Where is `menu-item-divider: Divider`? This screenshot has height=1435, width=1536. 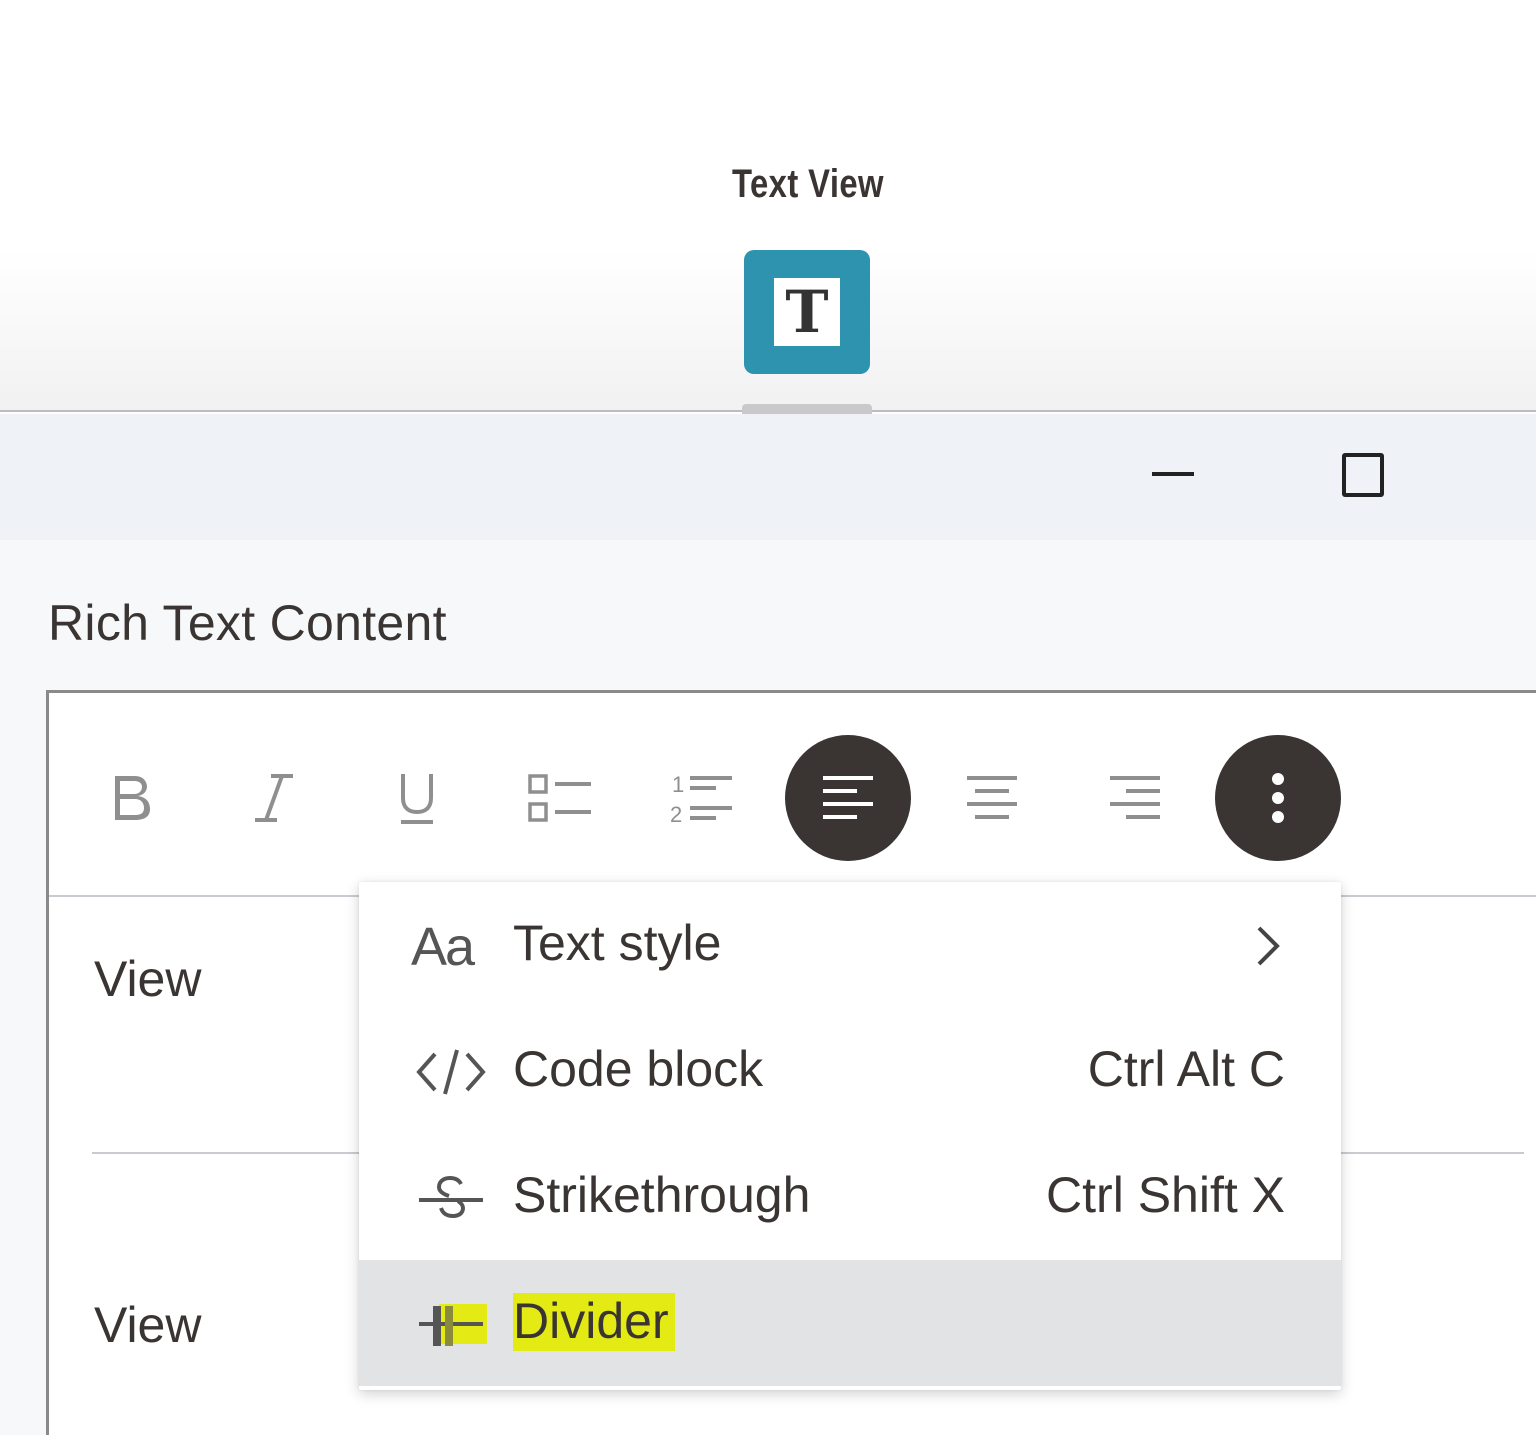
menu-item-divider: Divider is located at coordinates (850, 1323).